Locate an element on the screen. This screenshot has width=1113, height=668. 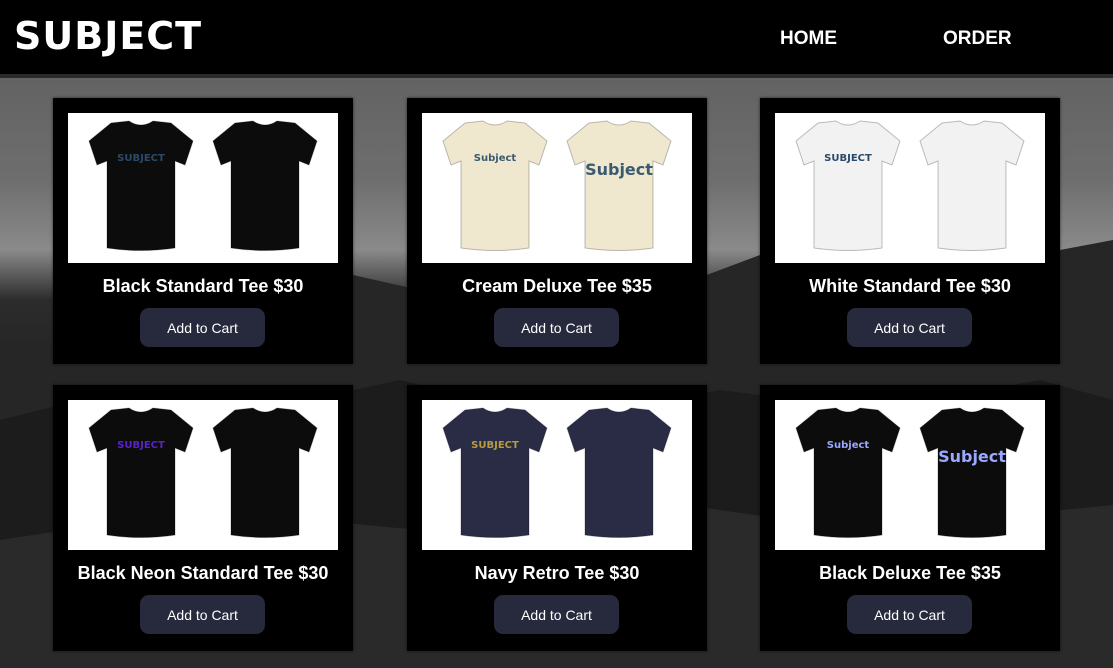
product-title: Navy Retro Tee $30 is located at coordinates (557, 573).